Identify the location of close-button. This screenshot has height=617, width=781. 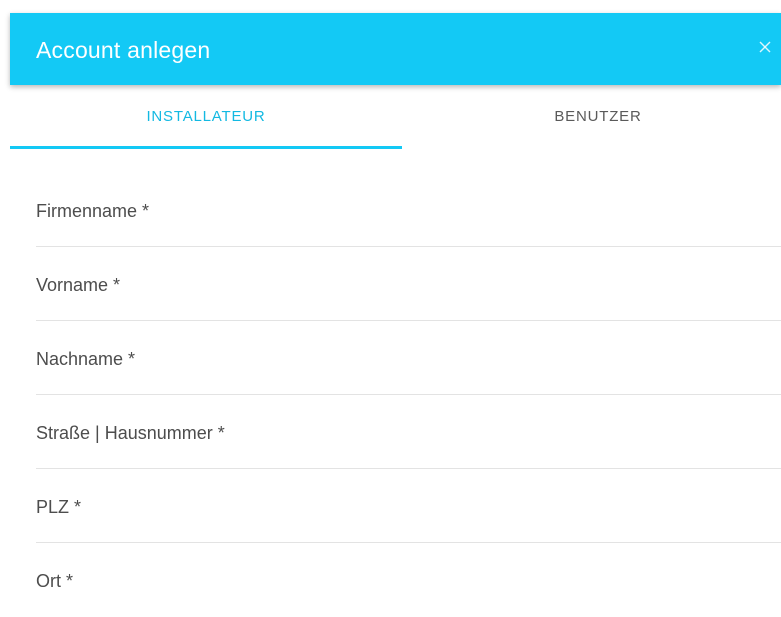
(765, 47).